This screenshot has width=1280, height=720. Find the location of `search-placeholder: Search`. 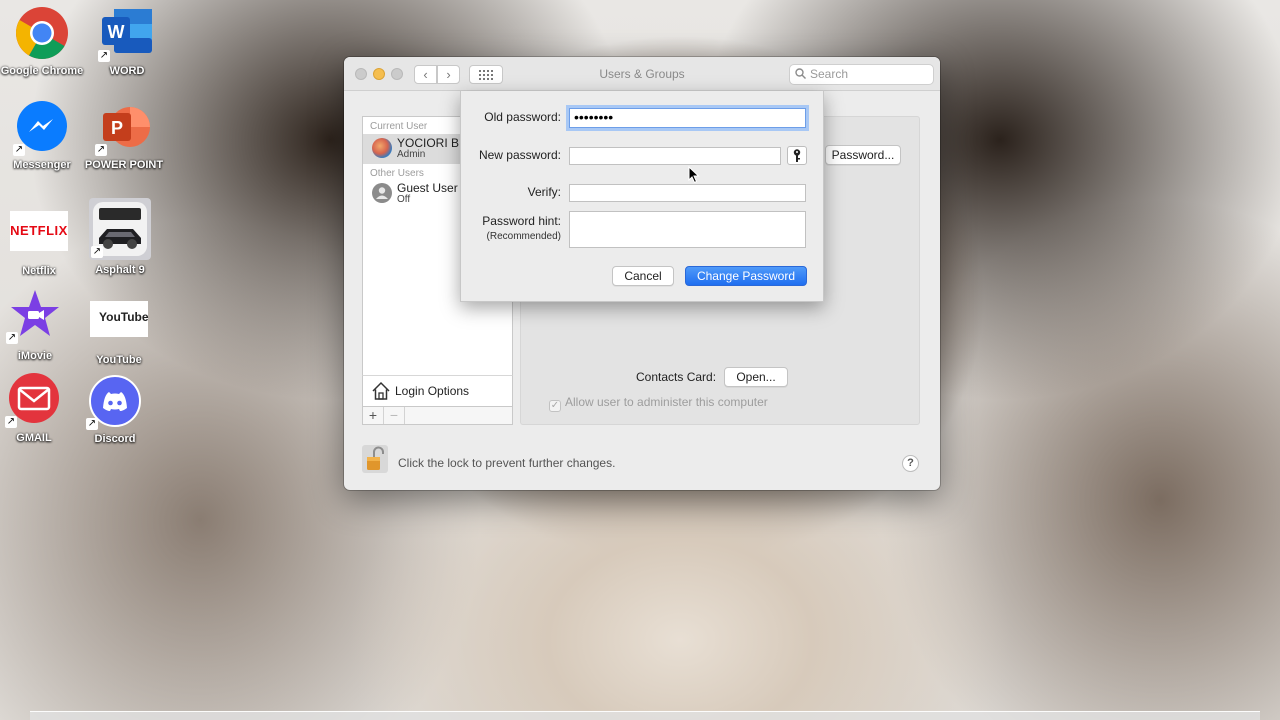

search-placeholder: Search is located at coordinates (829, 74).